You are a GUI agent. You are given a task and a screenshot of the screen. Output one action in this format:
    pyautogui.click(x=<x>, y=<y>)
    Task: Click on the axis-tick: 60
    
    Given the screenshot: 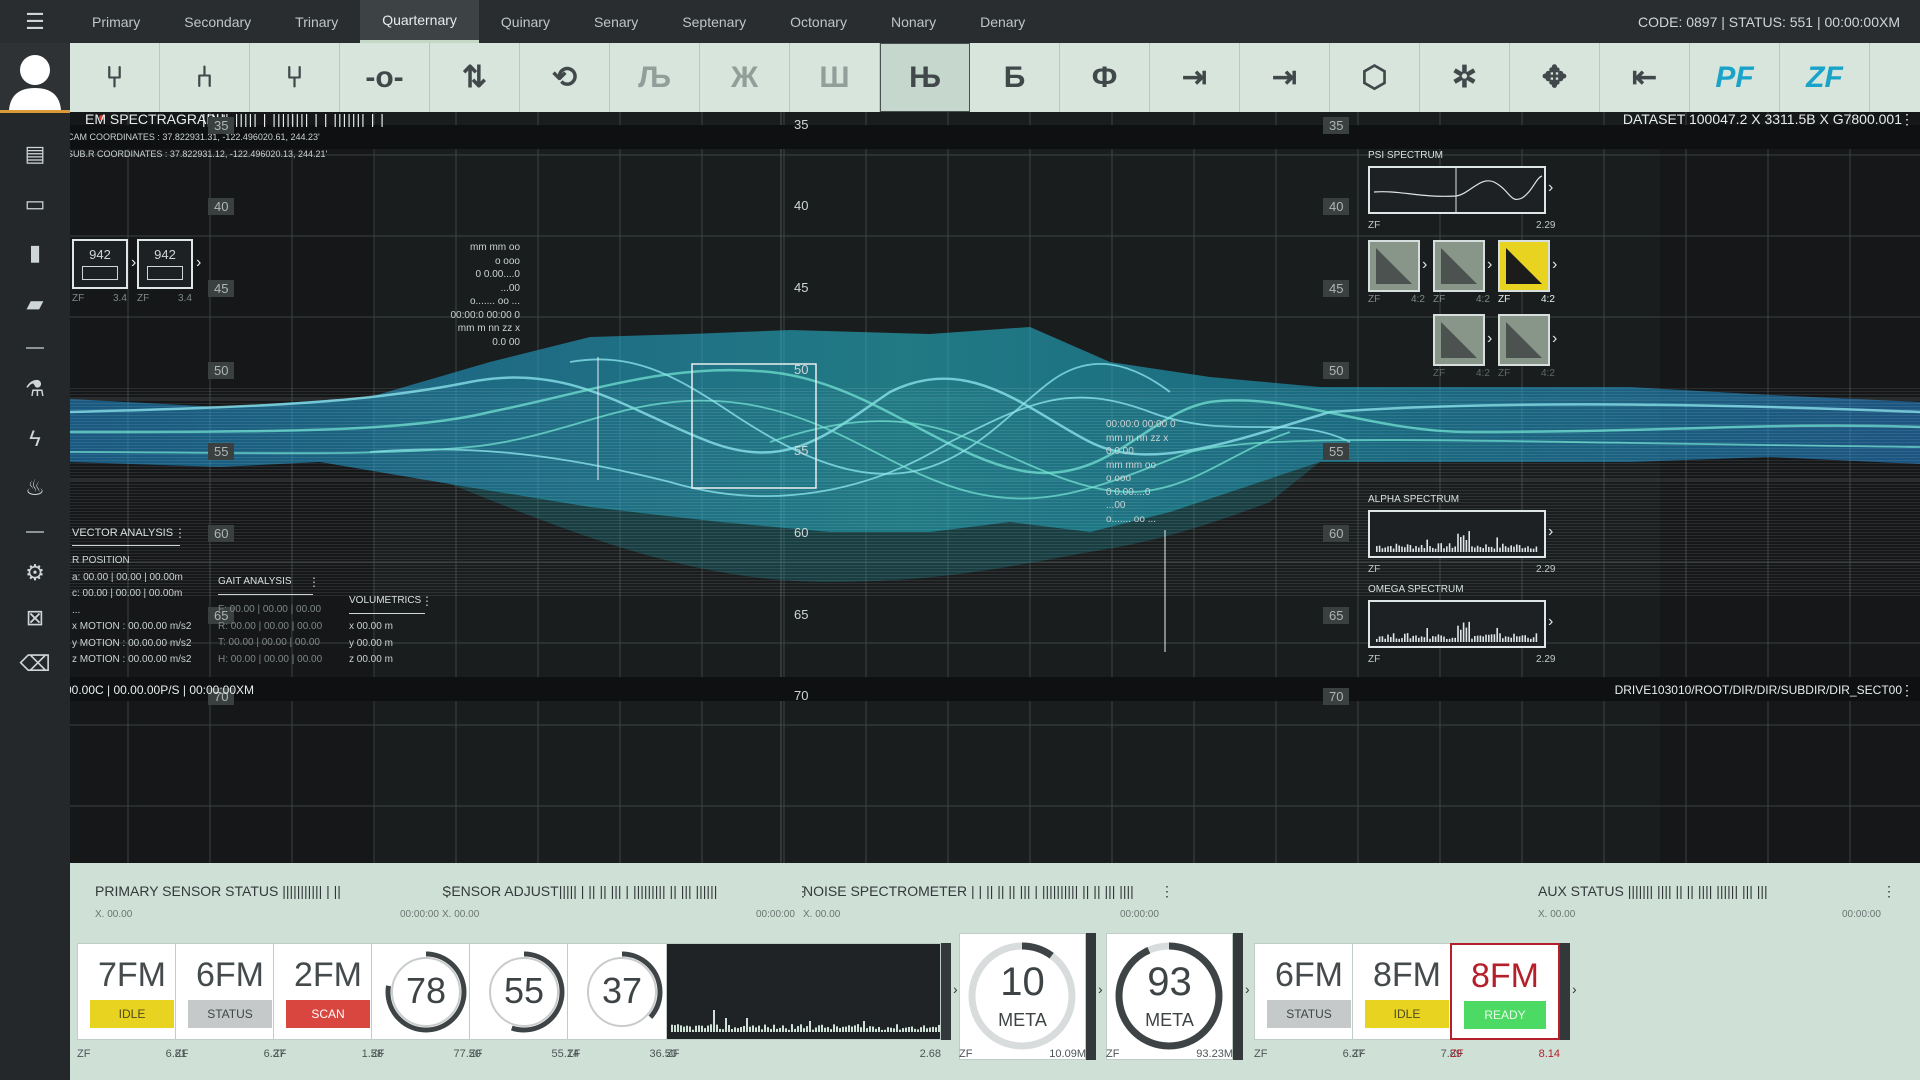 What is the action you would take?
    pyautogui.click(x=1336, y=533)
    